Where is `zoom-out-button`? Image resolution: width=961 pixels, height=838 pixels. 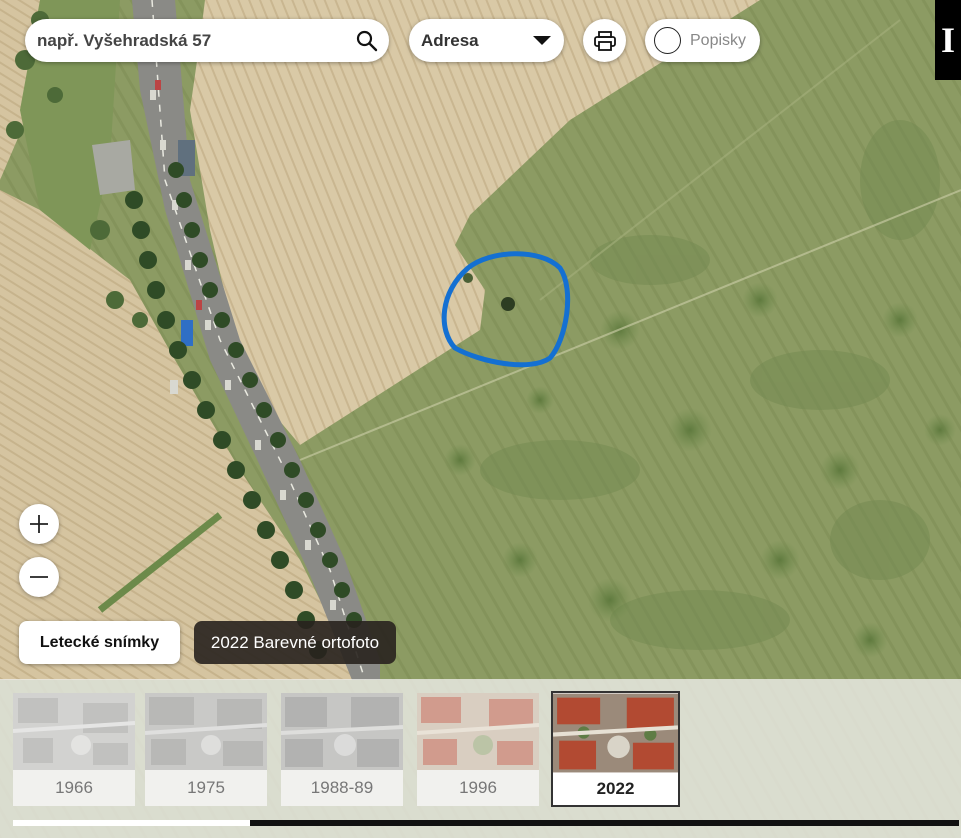
zoom-out-button is located at coordinates (39, 577).